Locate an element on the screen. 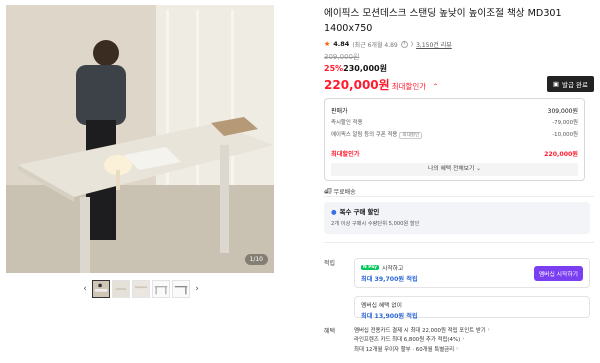  view-all-benefits-button: 나의 혜택 전체보기 ⌄ is located at coordinates (454, 169).